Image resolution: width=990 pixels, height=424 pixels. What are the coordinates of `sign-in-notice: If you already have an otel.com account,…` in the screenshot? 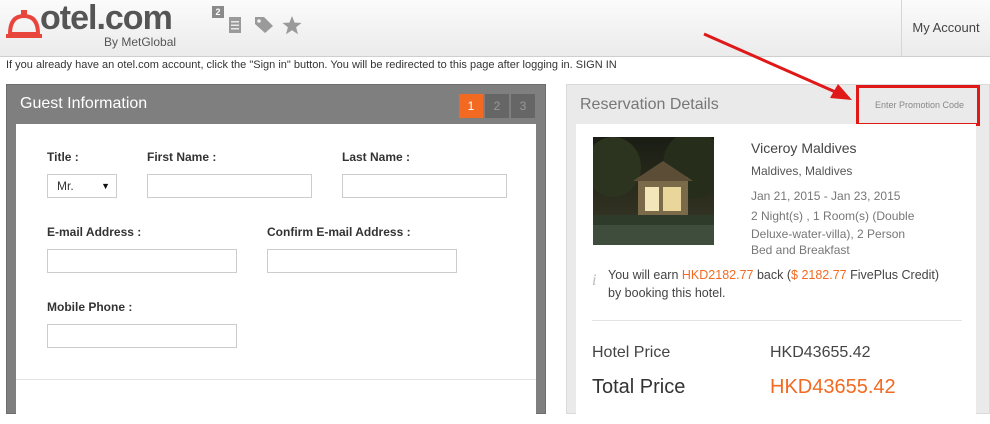 It's located at (311, 65).